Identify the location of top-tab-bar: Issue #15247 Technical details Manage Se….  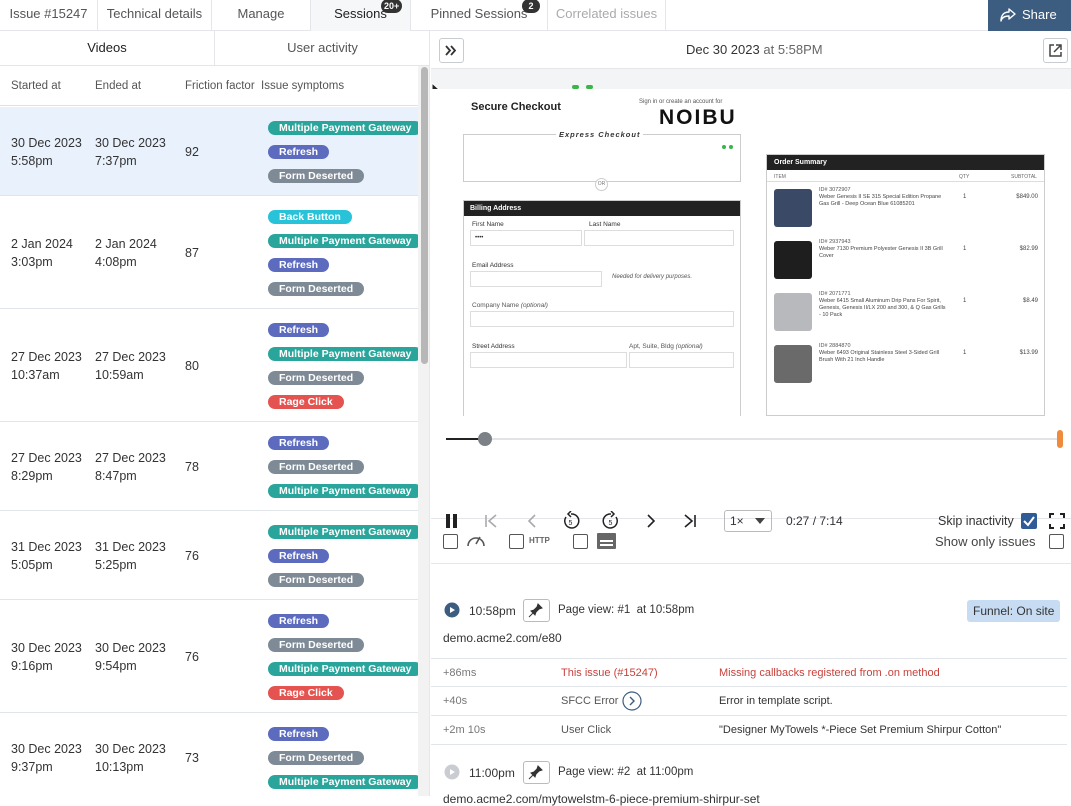
(535, 15).